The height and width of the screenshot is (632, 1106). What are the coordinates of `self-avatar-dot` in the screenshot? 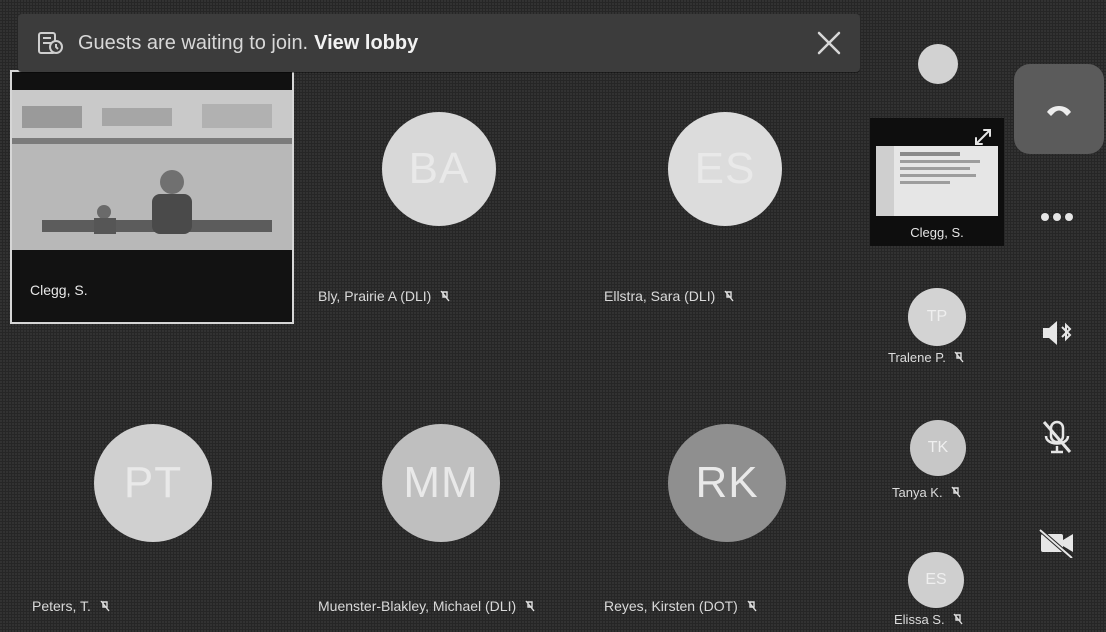 It's located at (938, 64).